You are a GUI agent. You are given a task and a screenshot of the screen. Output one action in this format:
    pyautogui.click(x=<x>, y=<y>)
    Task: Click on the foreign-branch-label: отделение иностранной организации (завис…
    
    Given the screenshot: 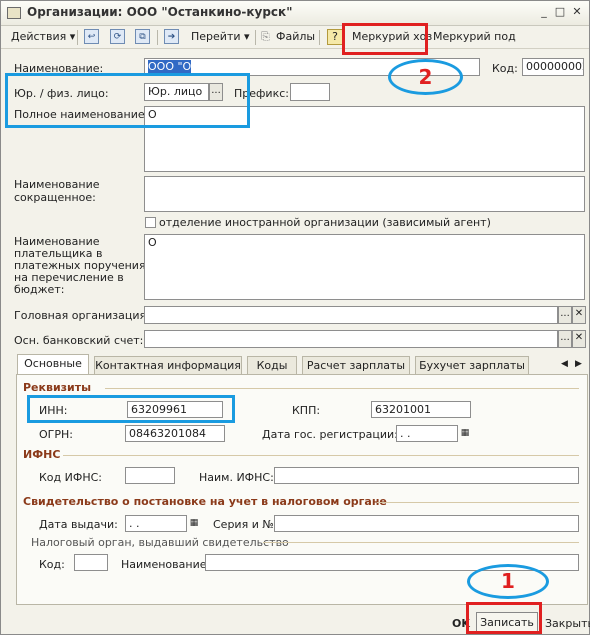 What is the action you would take?
    pyautogui.click(x=325, y=222)
    